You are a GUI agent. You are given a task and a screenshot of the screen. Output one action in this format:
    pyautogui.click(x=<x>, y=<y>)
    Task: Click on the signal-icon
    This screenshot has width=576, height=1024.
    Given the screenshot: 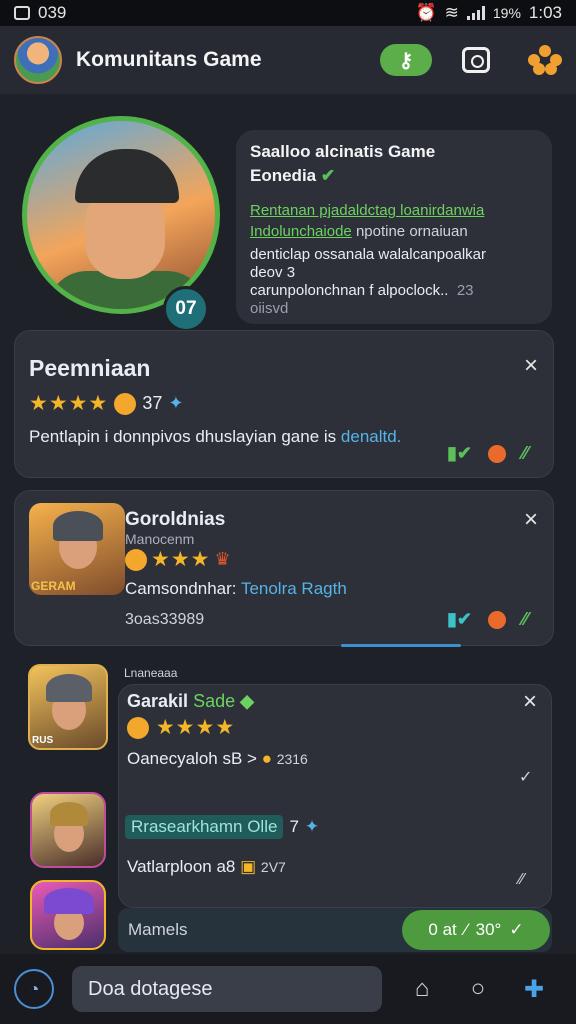 What is the action you would take?
    pyautogui.click(x=475, y=13)
    